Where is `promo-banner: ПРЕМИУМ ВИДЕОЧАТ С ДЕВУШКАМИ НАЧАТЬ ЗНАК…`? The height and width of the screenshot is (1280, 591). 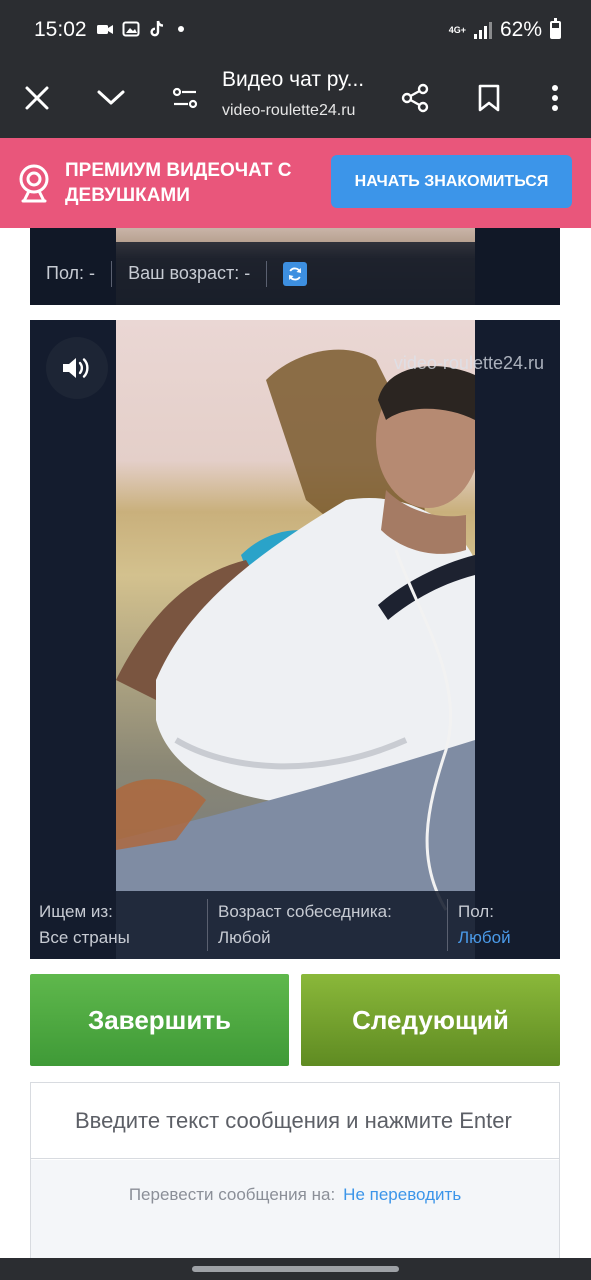 promo-banner: ПРЕМИУМ ВИДЕОЧАТ С ДЕВУШКАМИ НАЧАТЬ ЗНАК… is located at coordinates (295, 183).